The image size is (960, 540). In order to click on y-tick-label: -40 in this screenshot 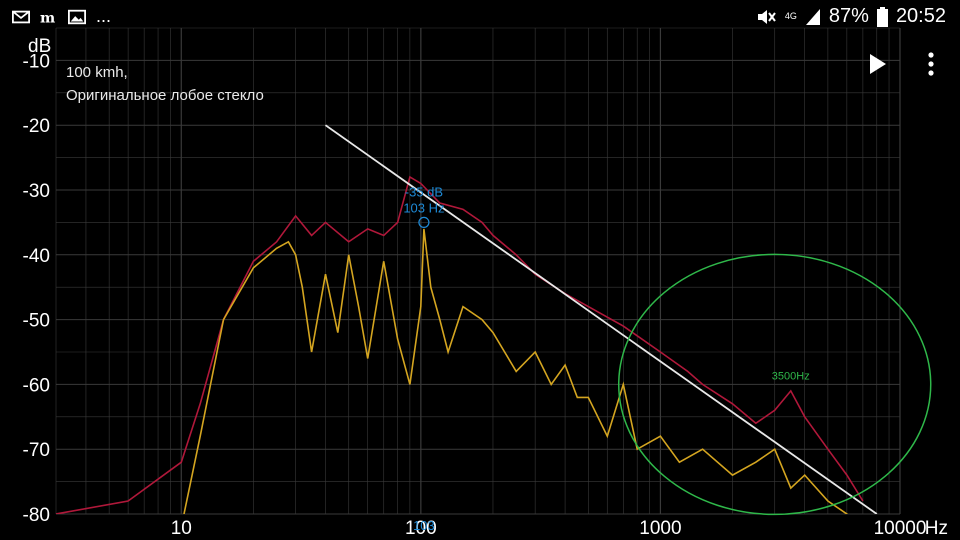, I will do `click(36, 256)`.